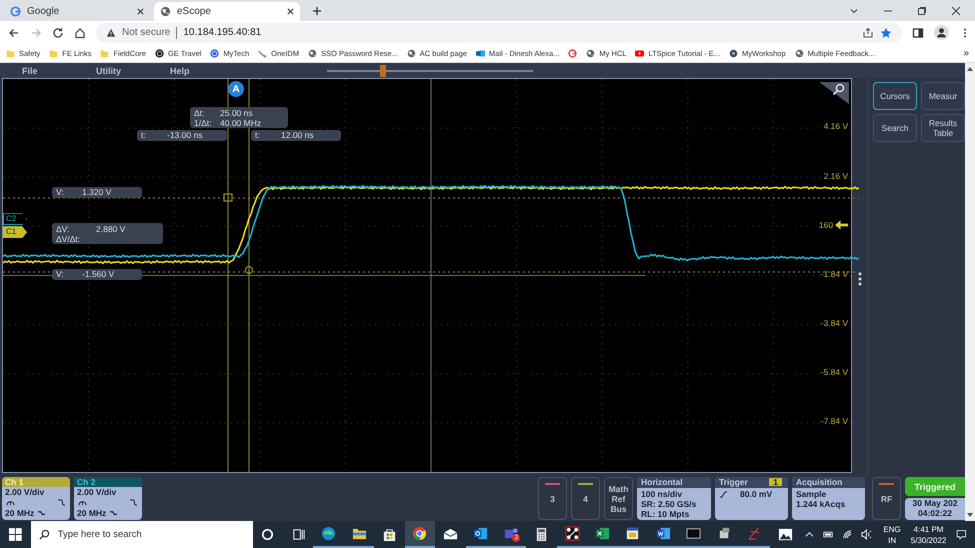 This screenshot has width=975, height=548. What do you see at coordinates (674, 482) in the screenshot?
I see `badge-title: Horizontal` at bounding box center [674, 482].